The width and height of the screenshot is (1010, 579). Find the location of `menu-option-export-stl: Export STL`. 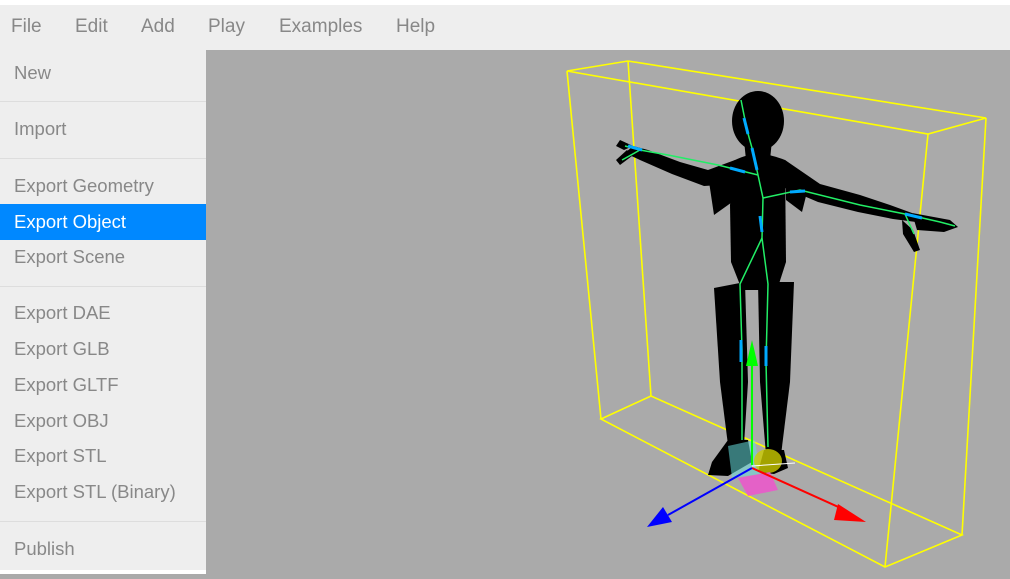

menu-option-export-stl: Export STL is located at coordinates (103, 456).